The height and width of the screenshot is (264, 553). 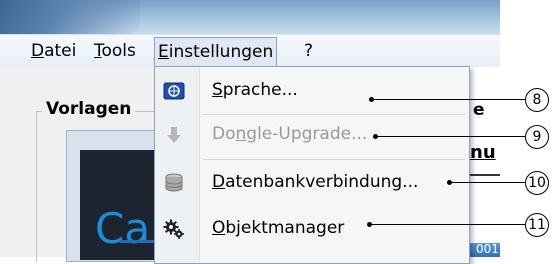 I want to click on menuitem-objektmanager: Objektmanager, so click(x=312, y=229).